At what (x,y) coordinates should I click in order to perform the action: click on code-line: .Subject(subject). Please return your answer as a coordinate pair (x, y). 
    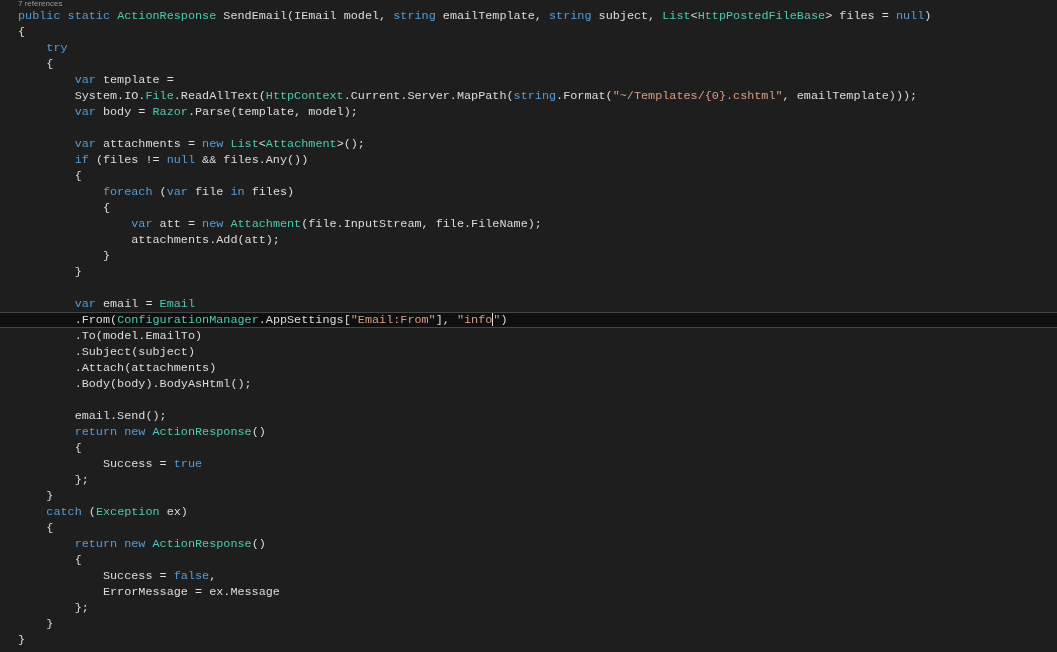
    Looking at the image, I should click on (134, 352).